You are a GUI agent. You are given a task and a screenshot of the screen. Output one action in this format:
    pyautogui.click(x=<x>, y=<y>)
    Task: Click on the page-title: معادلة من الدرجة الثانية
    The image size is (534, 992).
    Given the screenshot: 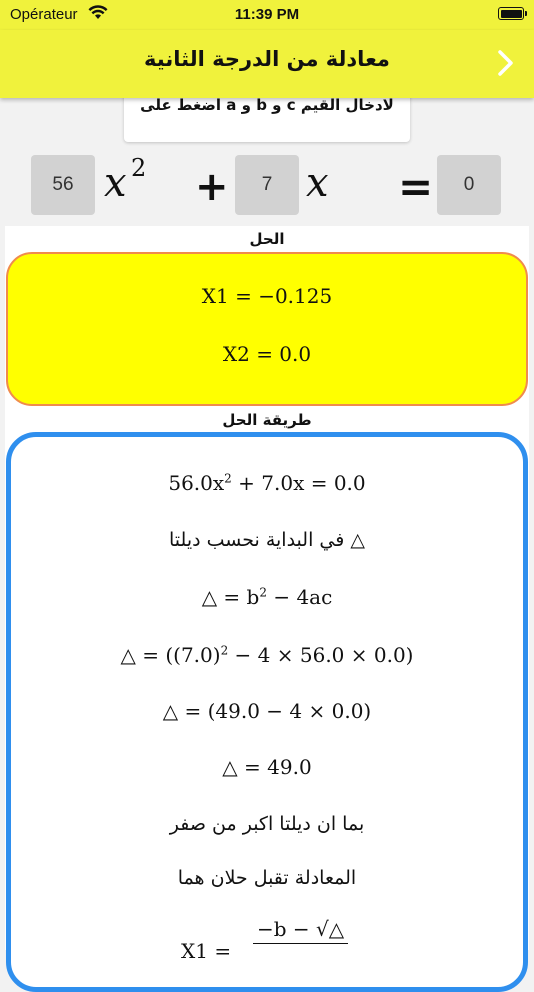 What is the action you would take?
    pyautogui.click(x=267, y=59)
    